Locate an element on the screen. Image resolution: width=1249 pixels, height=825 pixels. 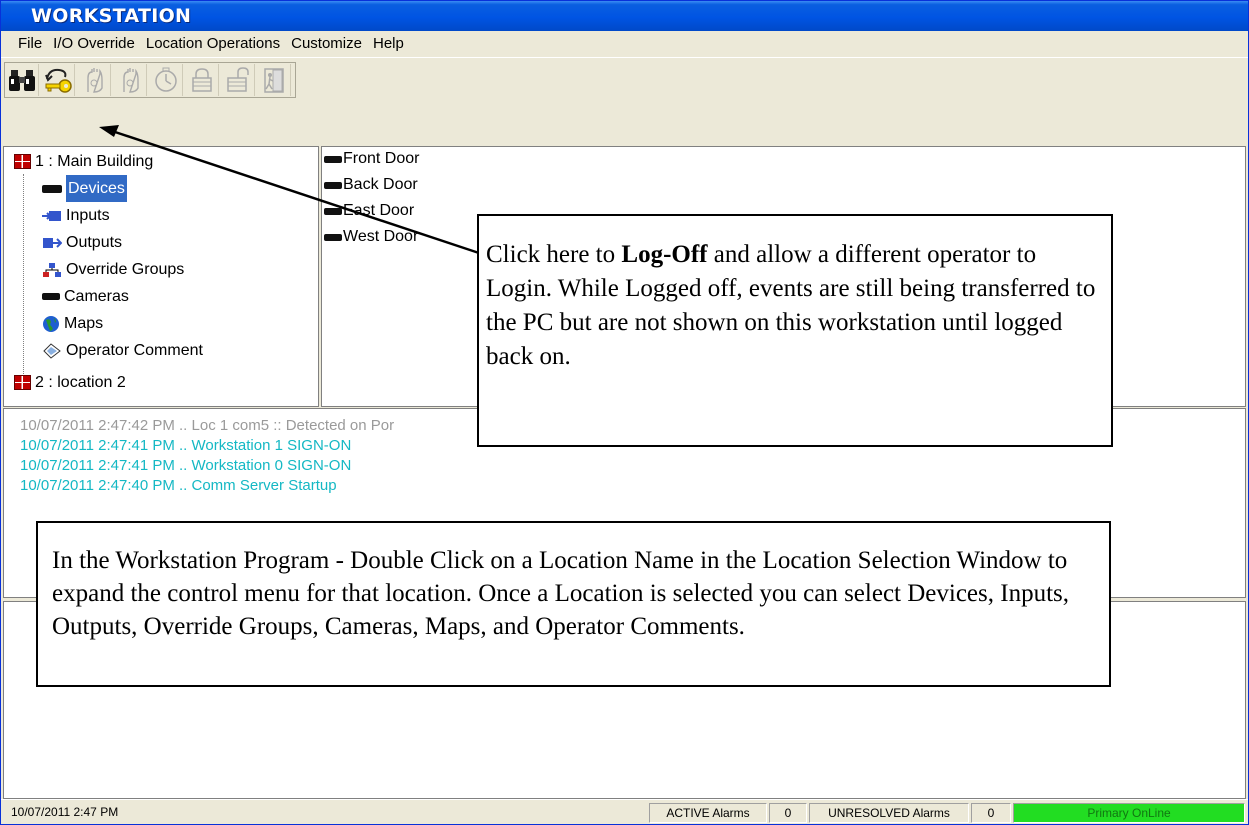
callout-text: Click here to is located at coordinates (554, 254).